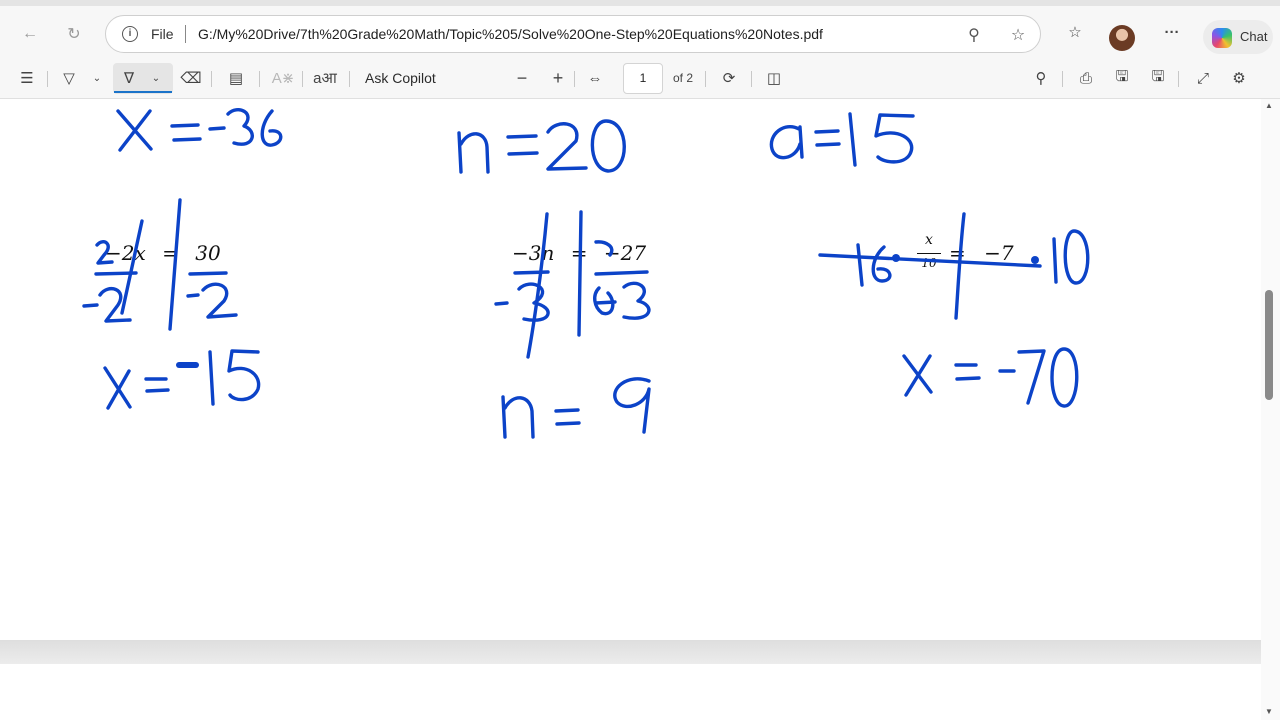 The height and width of the screenshot is (720, 1280). Describe the element at coordinates (522, 78) in the screenshot. I see `zoom-out-icon: −` at that location.